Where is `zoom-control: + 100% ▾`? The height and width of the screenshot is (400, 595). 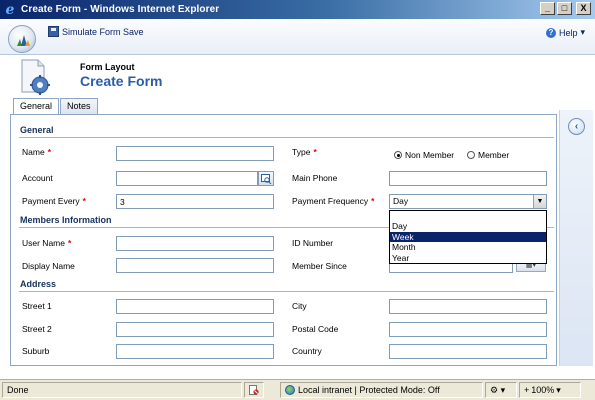
zoom-control: + 100% ▾ is located at coordinates (550, 390).